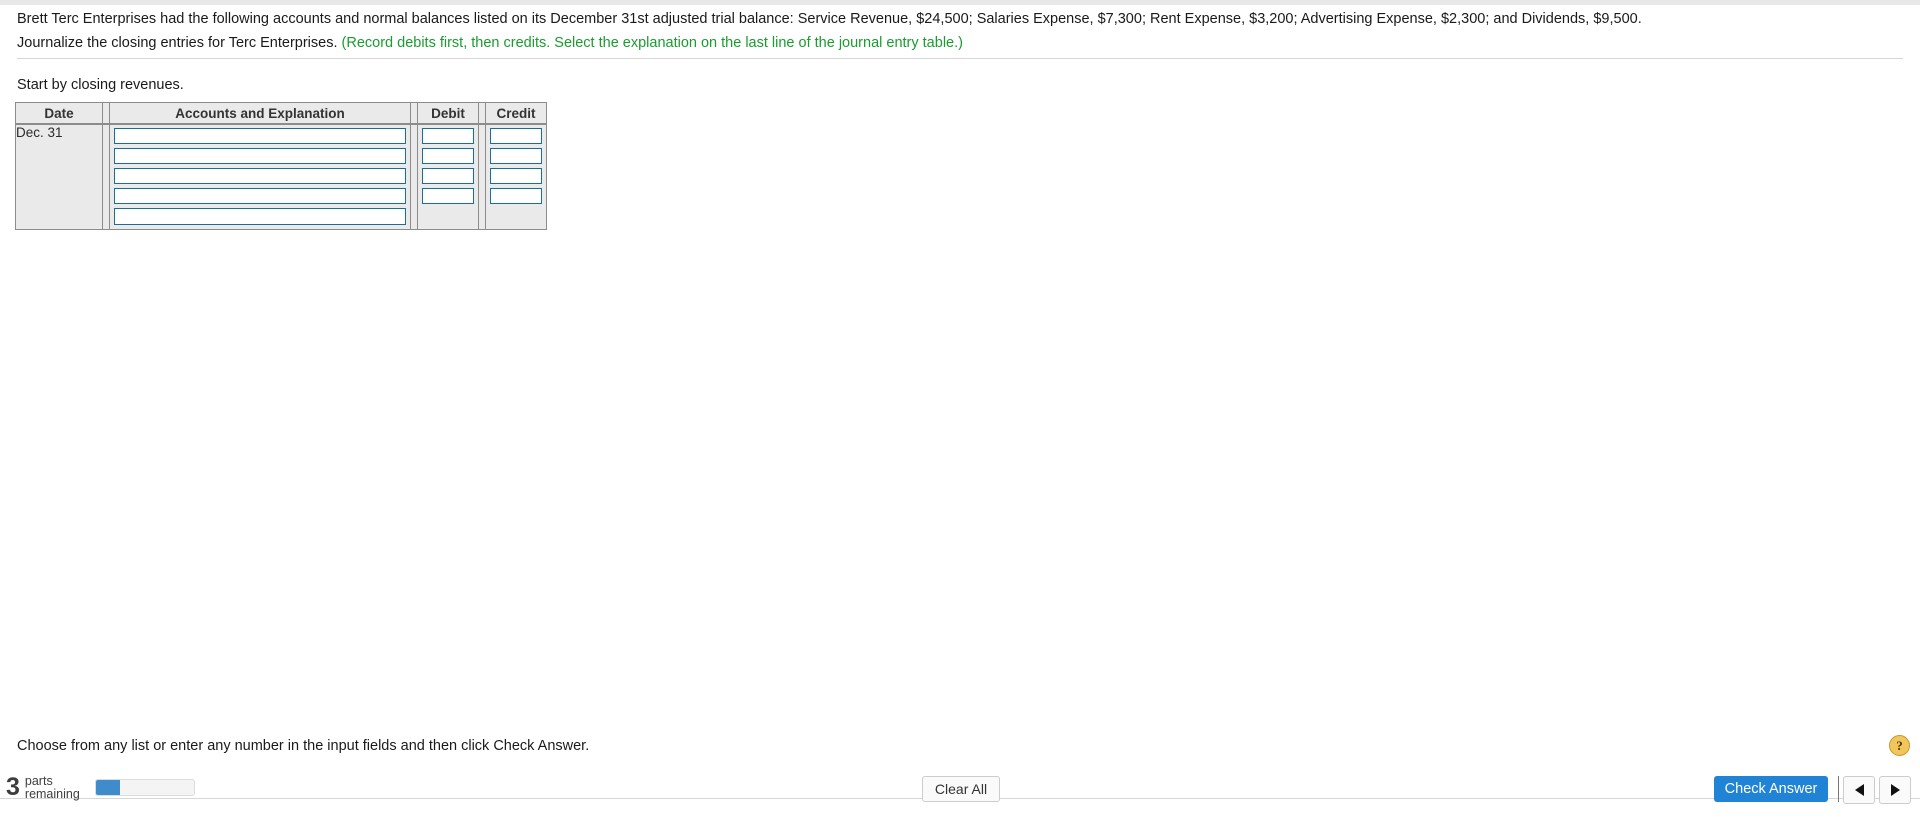  What do you see at coordinates (1838, 789) in the screenshot?
I see `nav-divider` at bounding box center [1838, 789].